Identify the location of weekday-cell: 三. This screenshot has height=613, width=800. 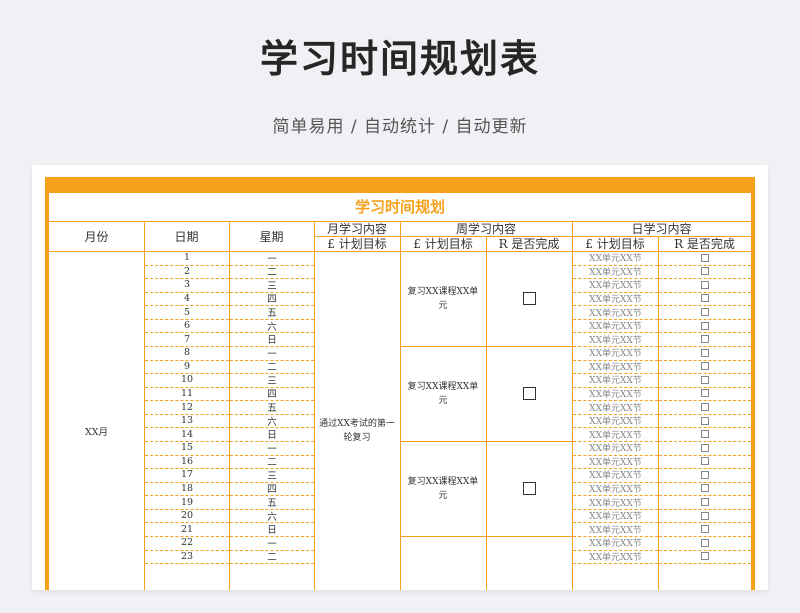
(272, 286).